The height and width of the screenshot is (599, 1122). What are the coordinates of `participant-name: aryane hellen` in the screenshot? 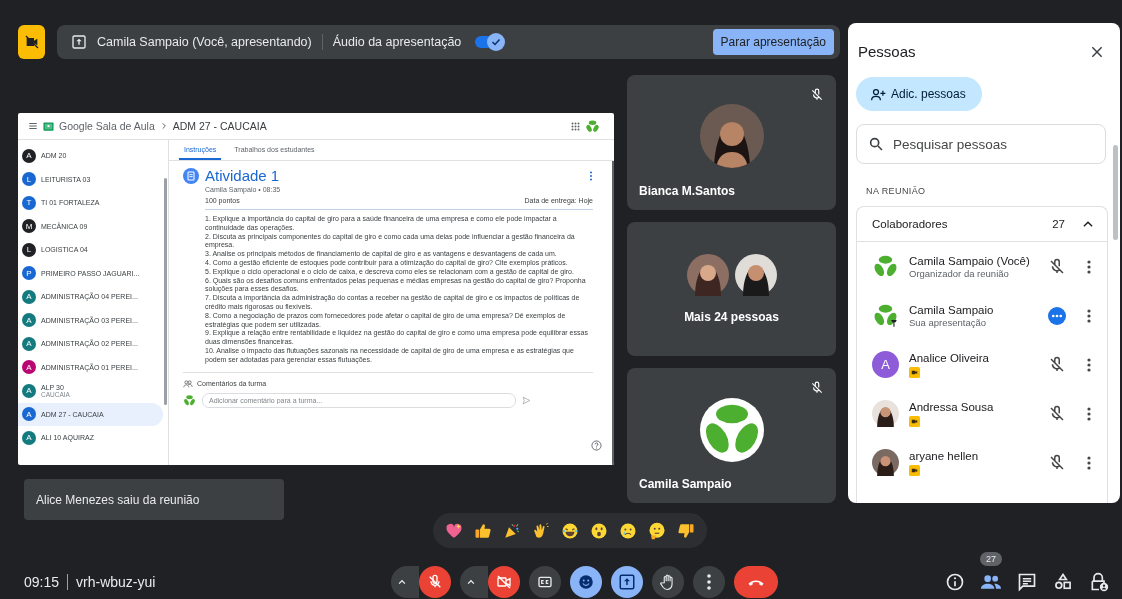 It's located at (944, 455).